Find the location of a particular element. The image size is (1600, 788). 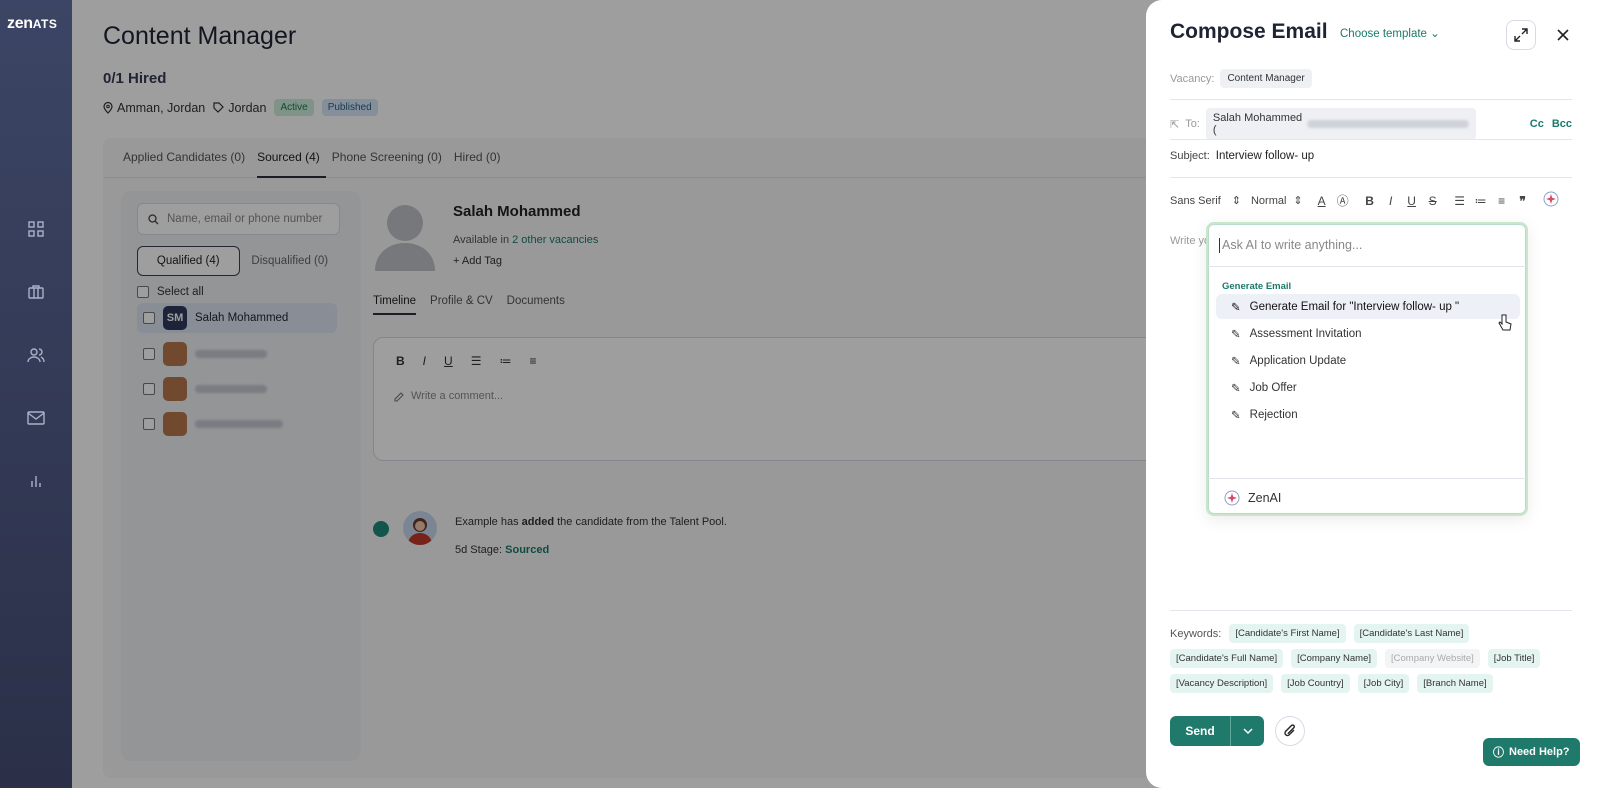

ai-item-job-offer: ✎ Job Offer is located at coordinates (1368, 387).